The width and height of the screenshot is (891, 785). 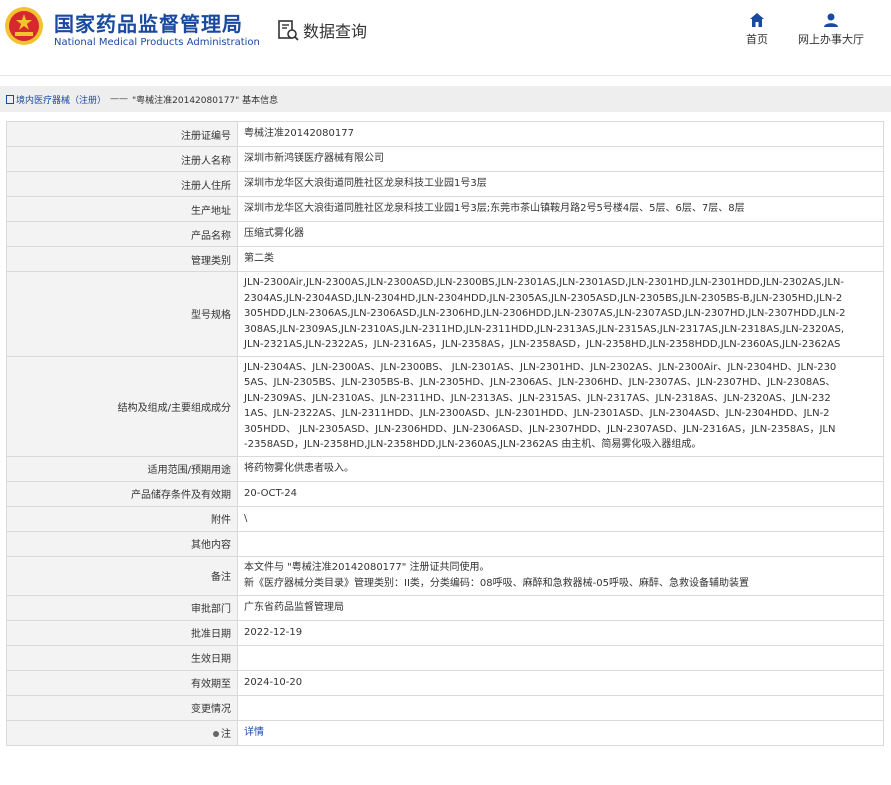 I want to click on table-row: 注册人住所 深圳市龙华区大浪街道同胜社区龙泉科技工业园1号3层, so click(x=445, y=184).